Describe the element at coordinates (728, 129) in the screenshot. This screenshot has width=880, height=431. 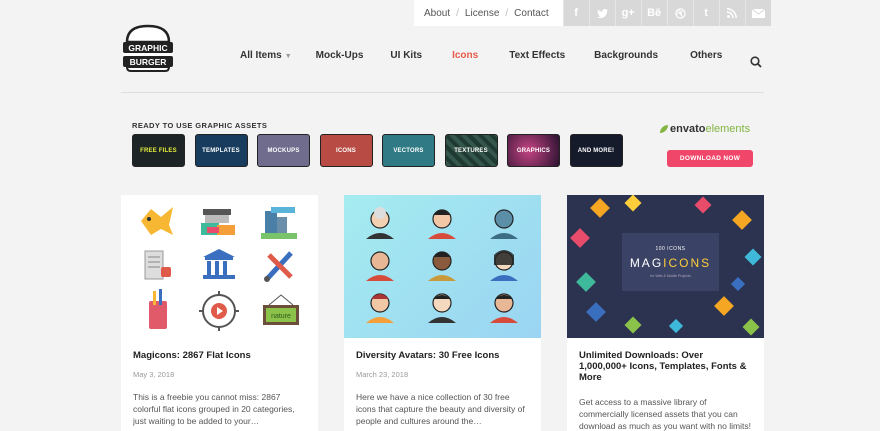
I see `envato-suffix: elements` at that location.